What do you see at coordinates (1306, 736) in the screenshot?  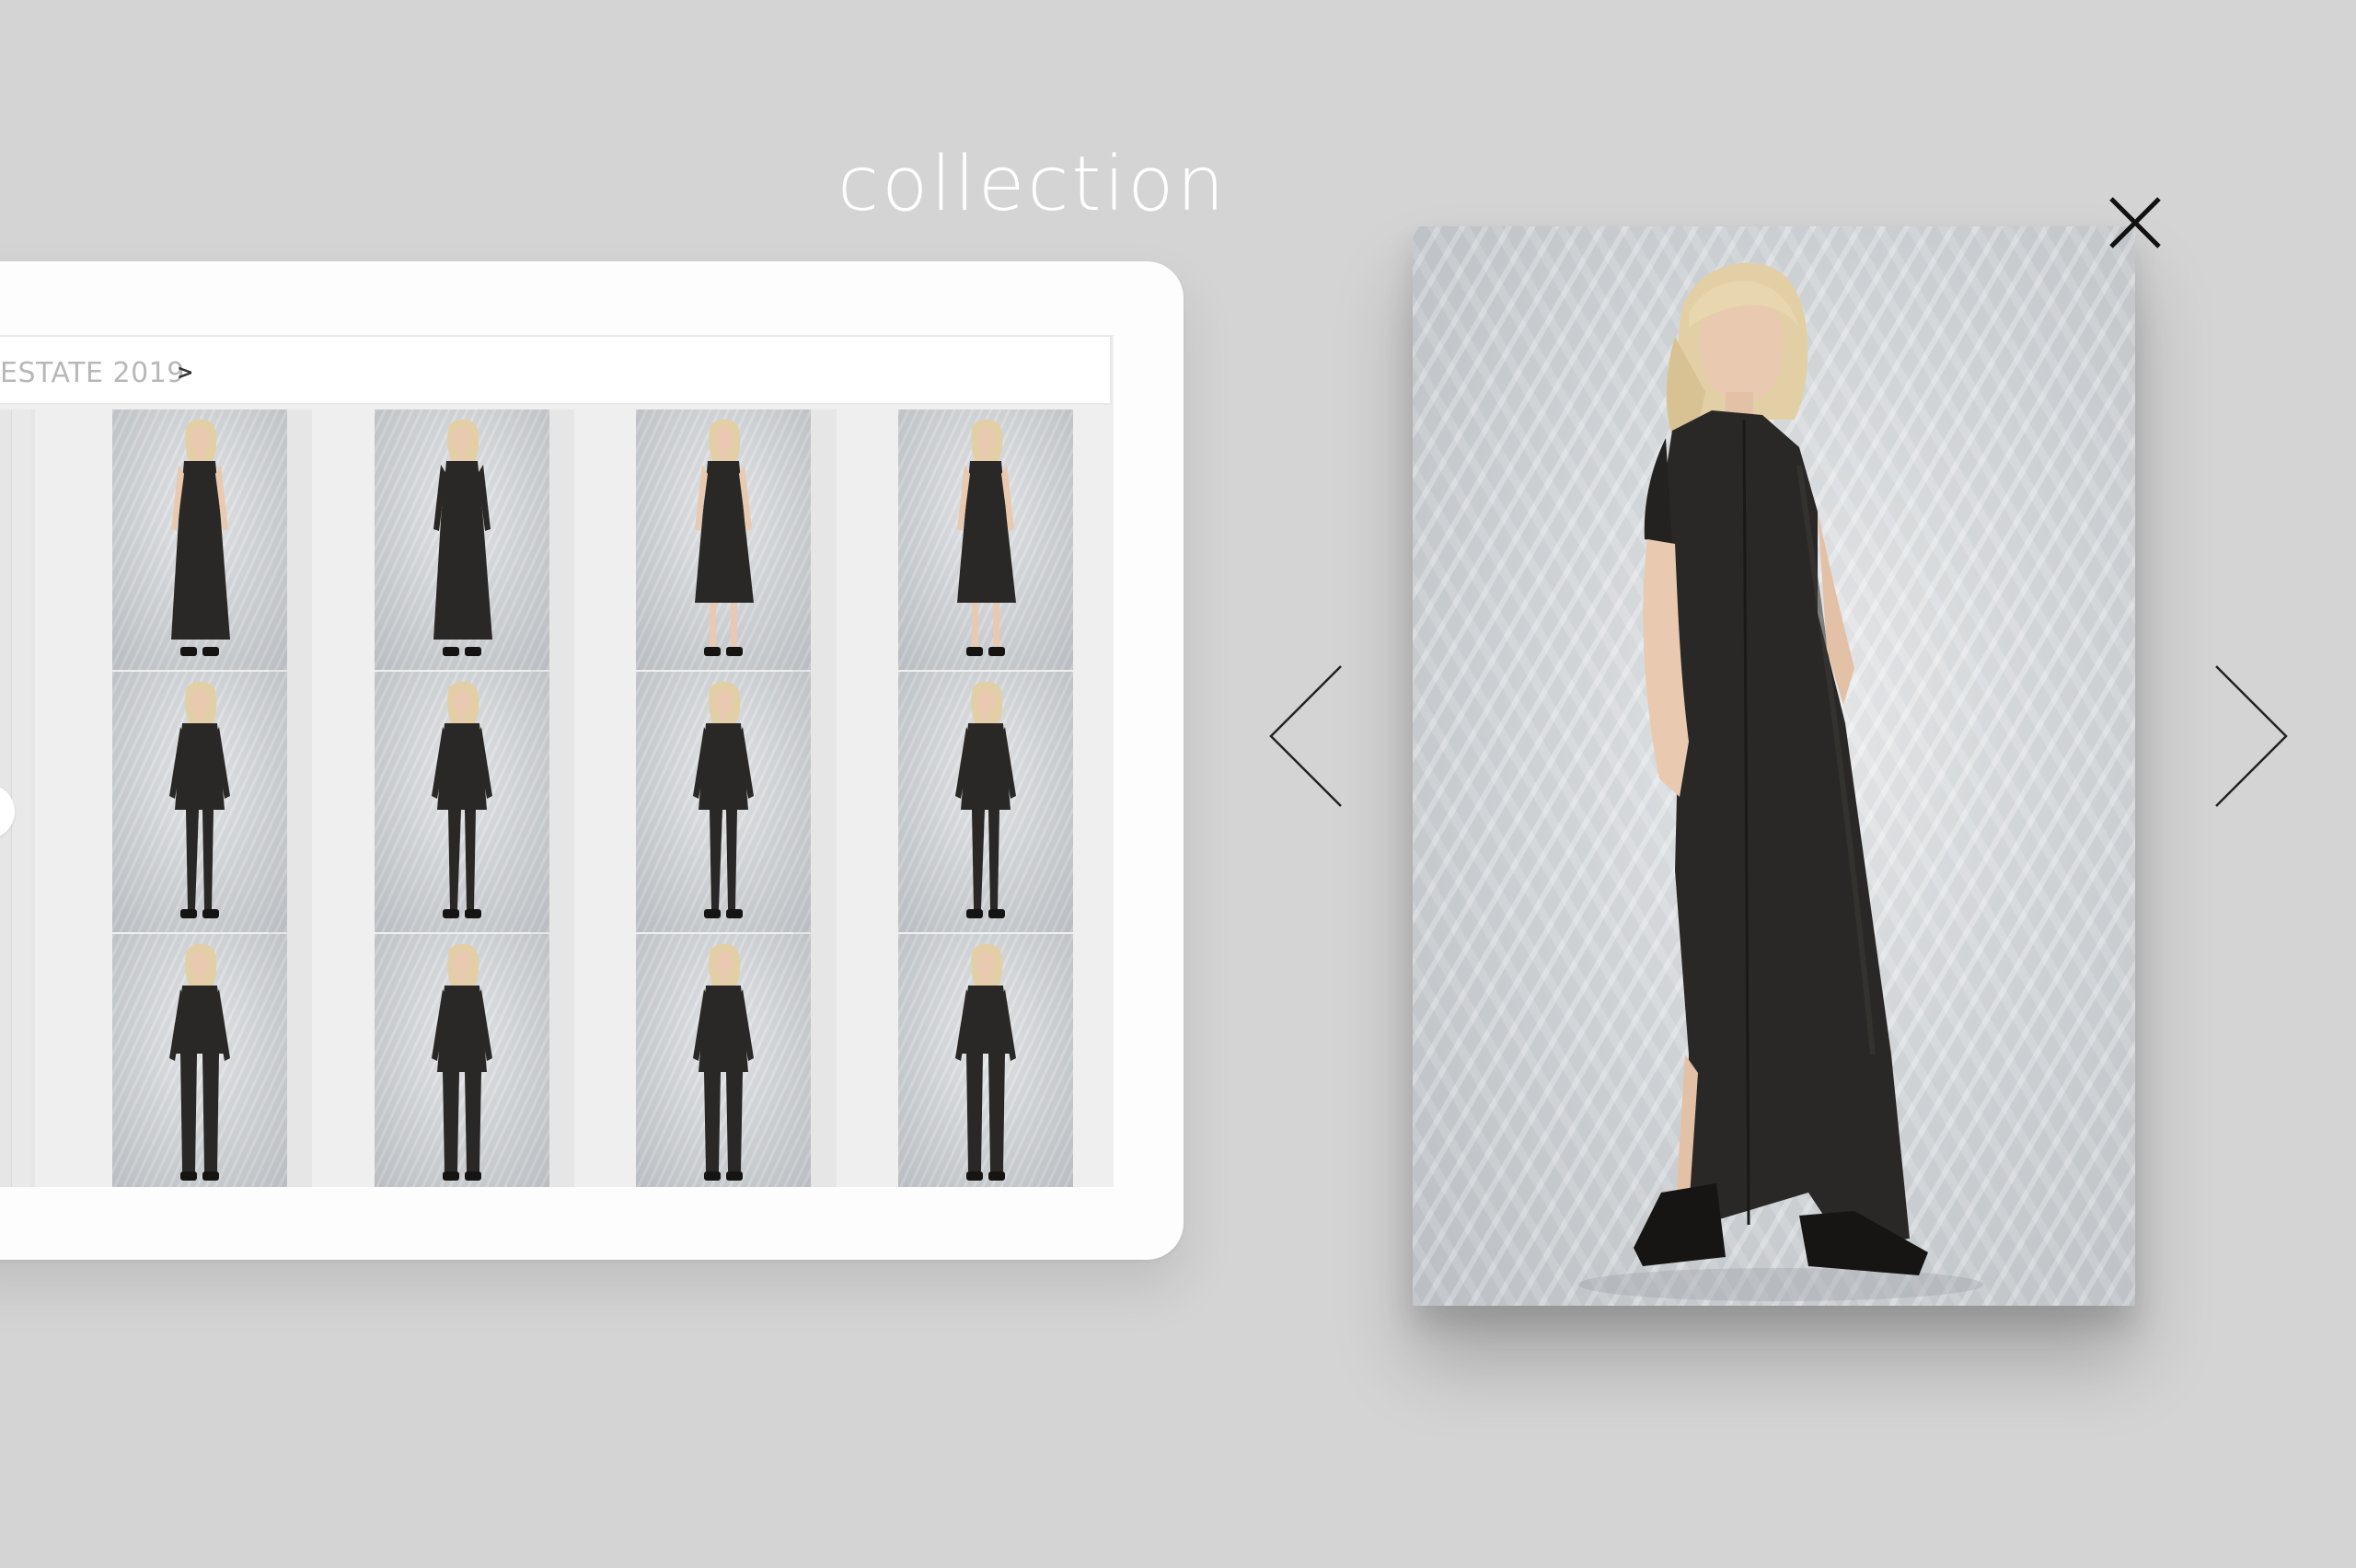 I see `chevron-left-icon` at bounding box center [1306, 736].